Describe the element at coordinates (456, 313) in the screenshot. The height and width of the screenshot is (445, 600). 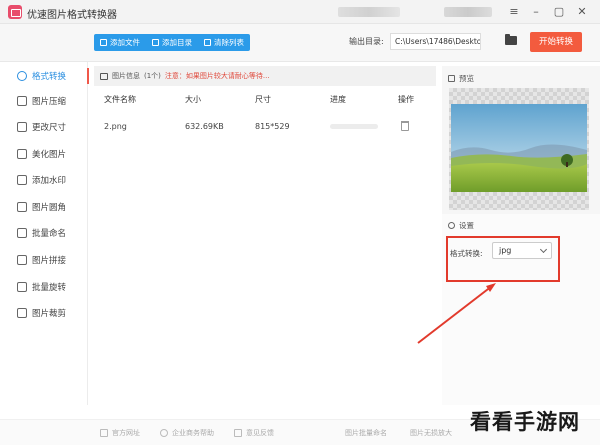
I see `annotation-arrow` at that location.